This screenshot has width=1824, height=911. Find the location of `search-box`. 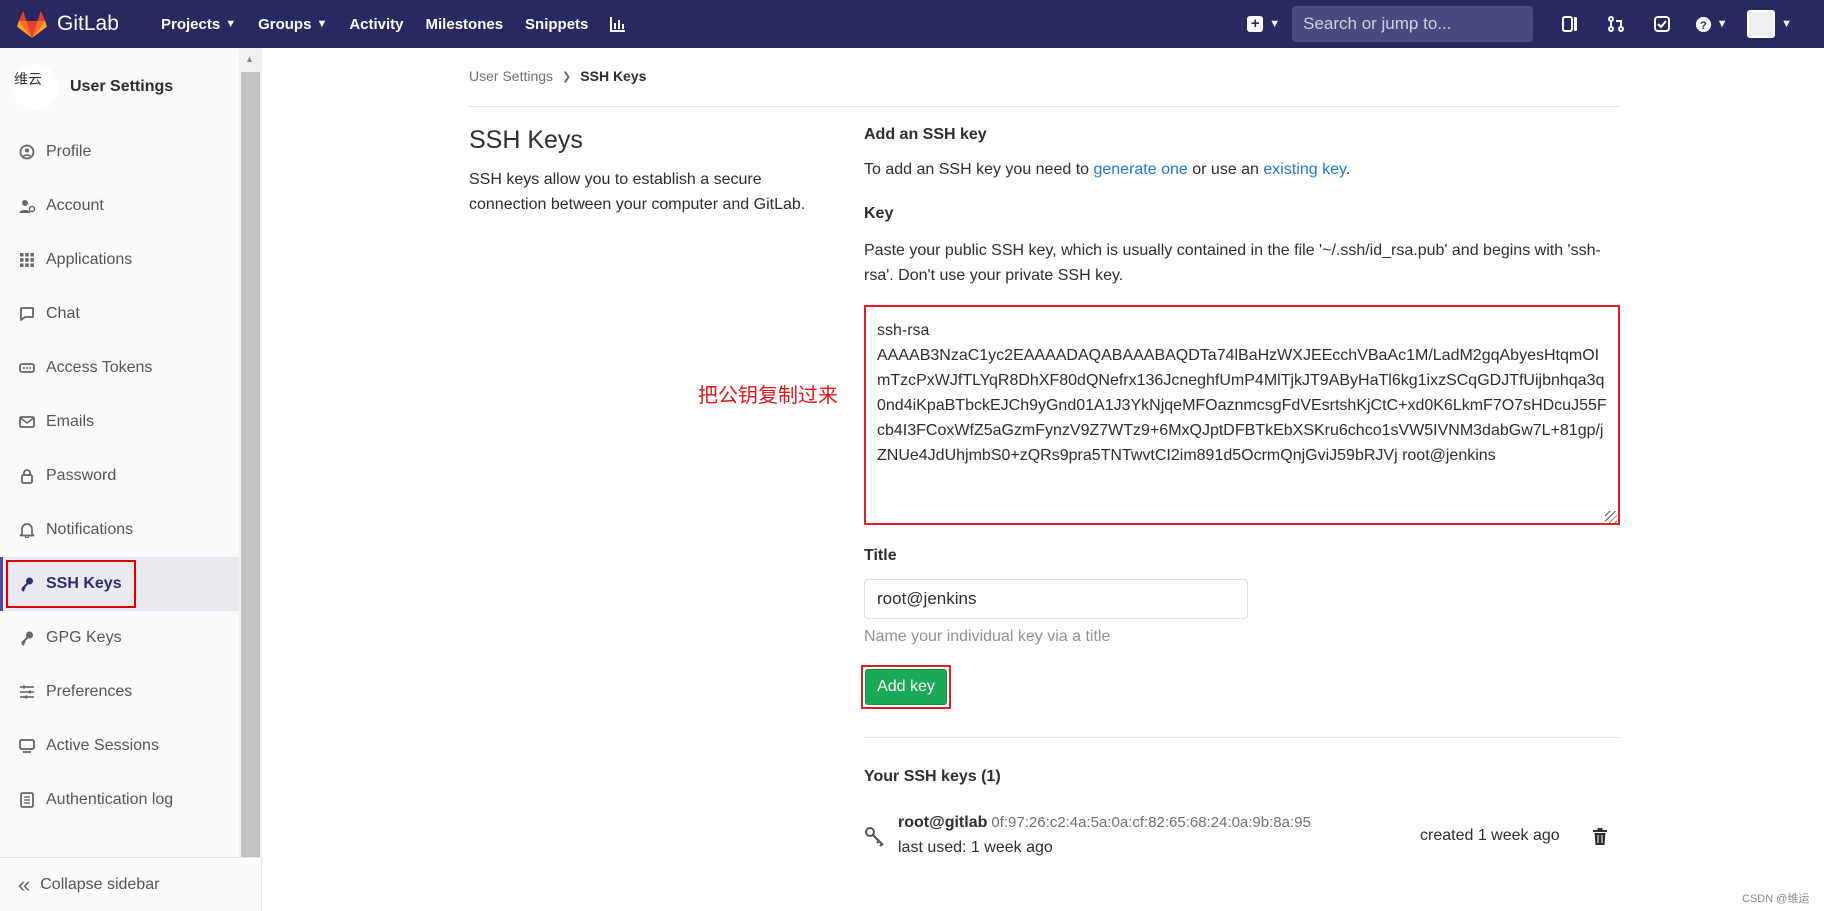

search-box is located at coordinates (1413, 24).